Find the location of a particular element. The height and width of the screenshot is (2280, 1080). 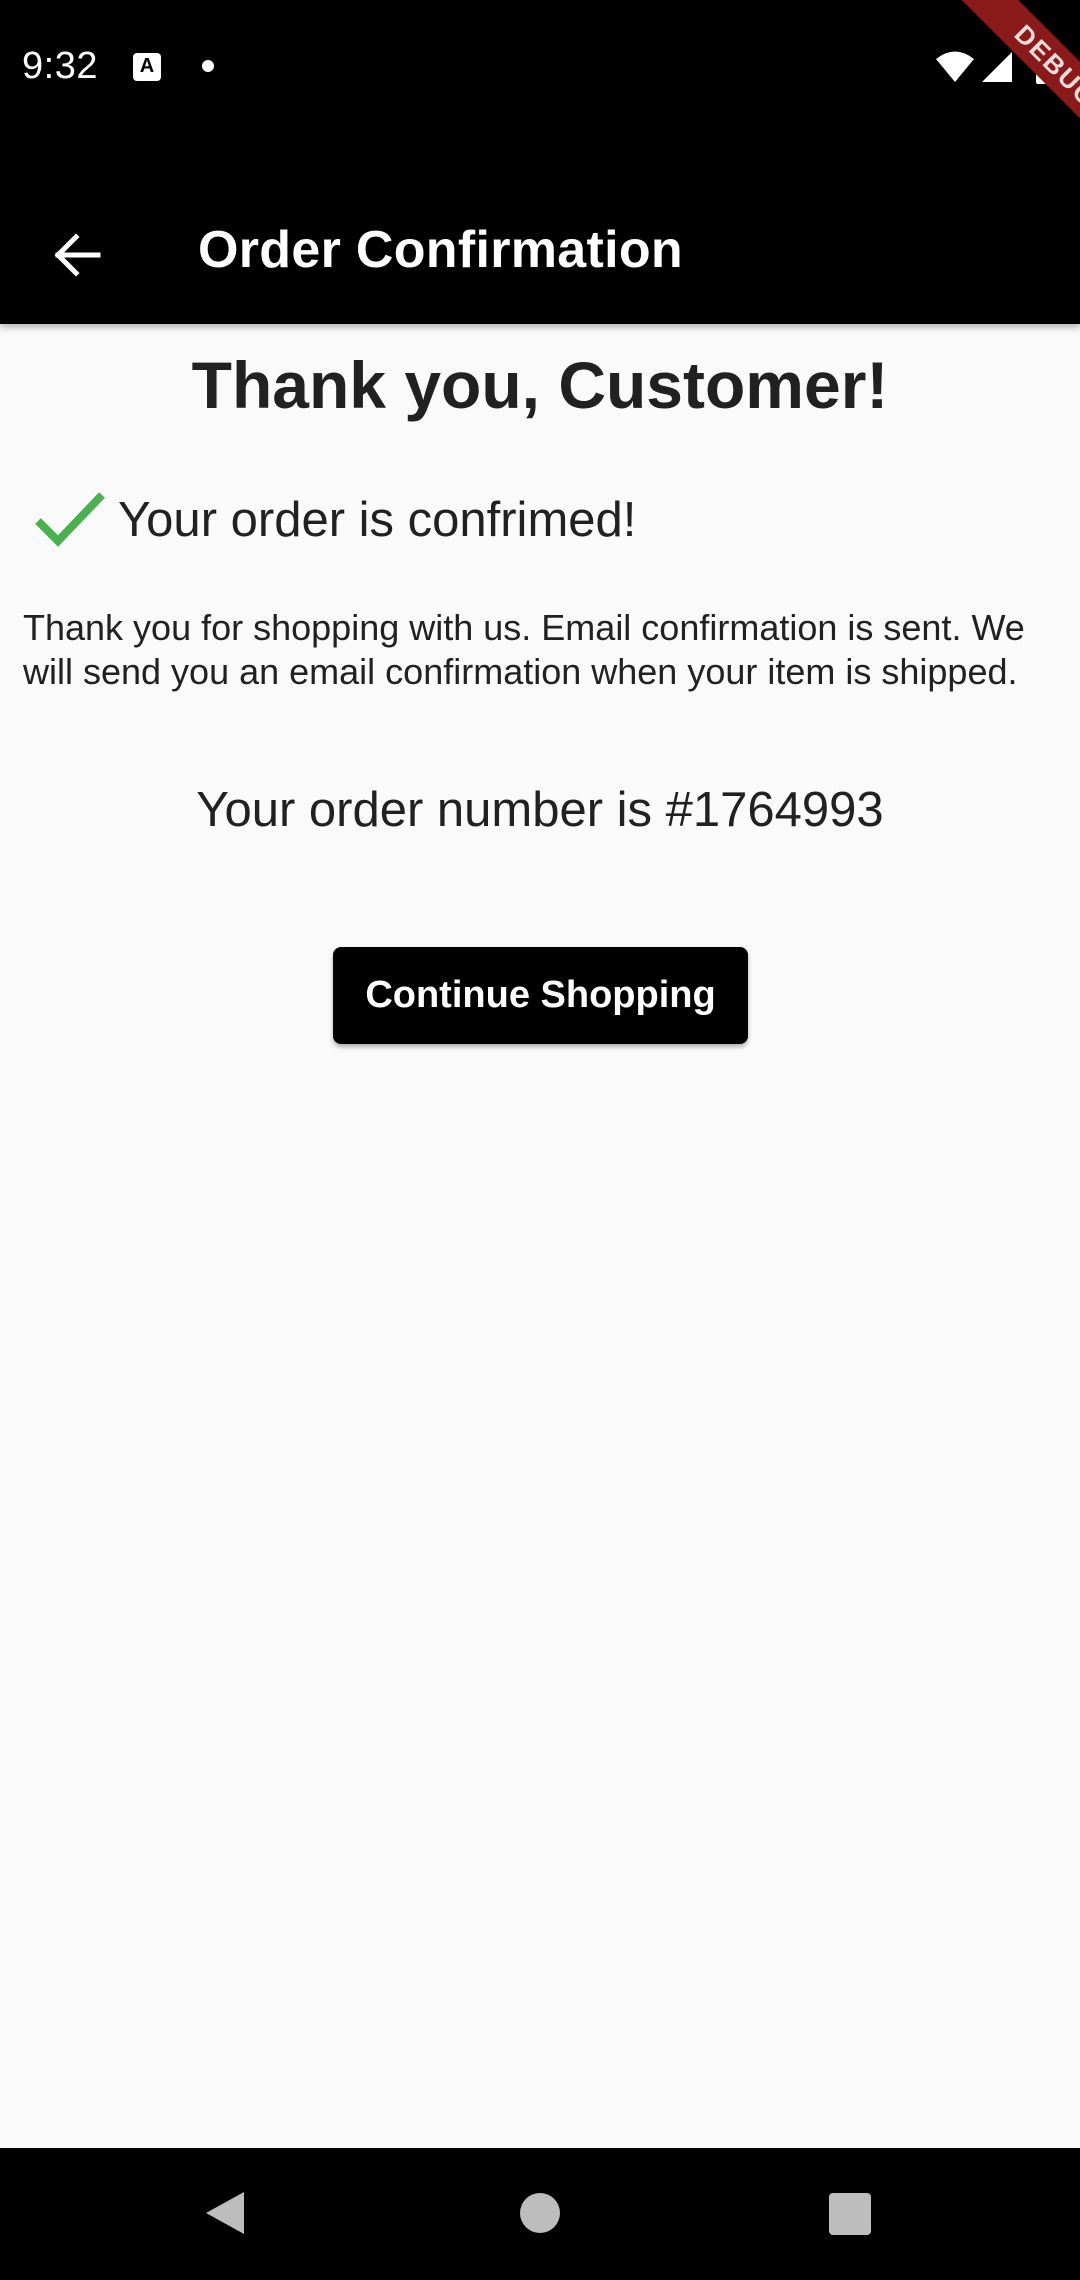

status-bar: 9:32 A is located at coordinates (540, 68).